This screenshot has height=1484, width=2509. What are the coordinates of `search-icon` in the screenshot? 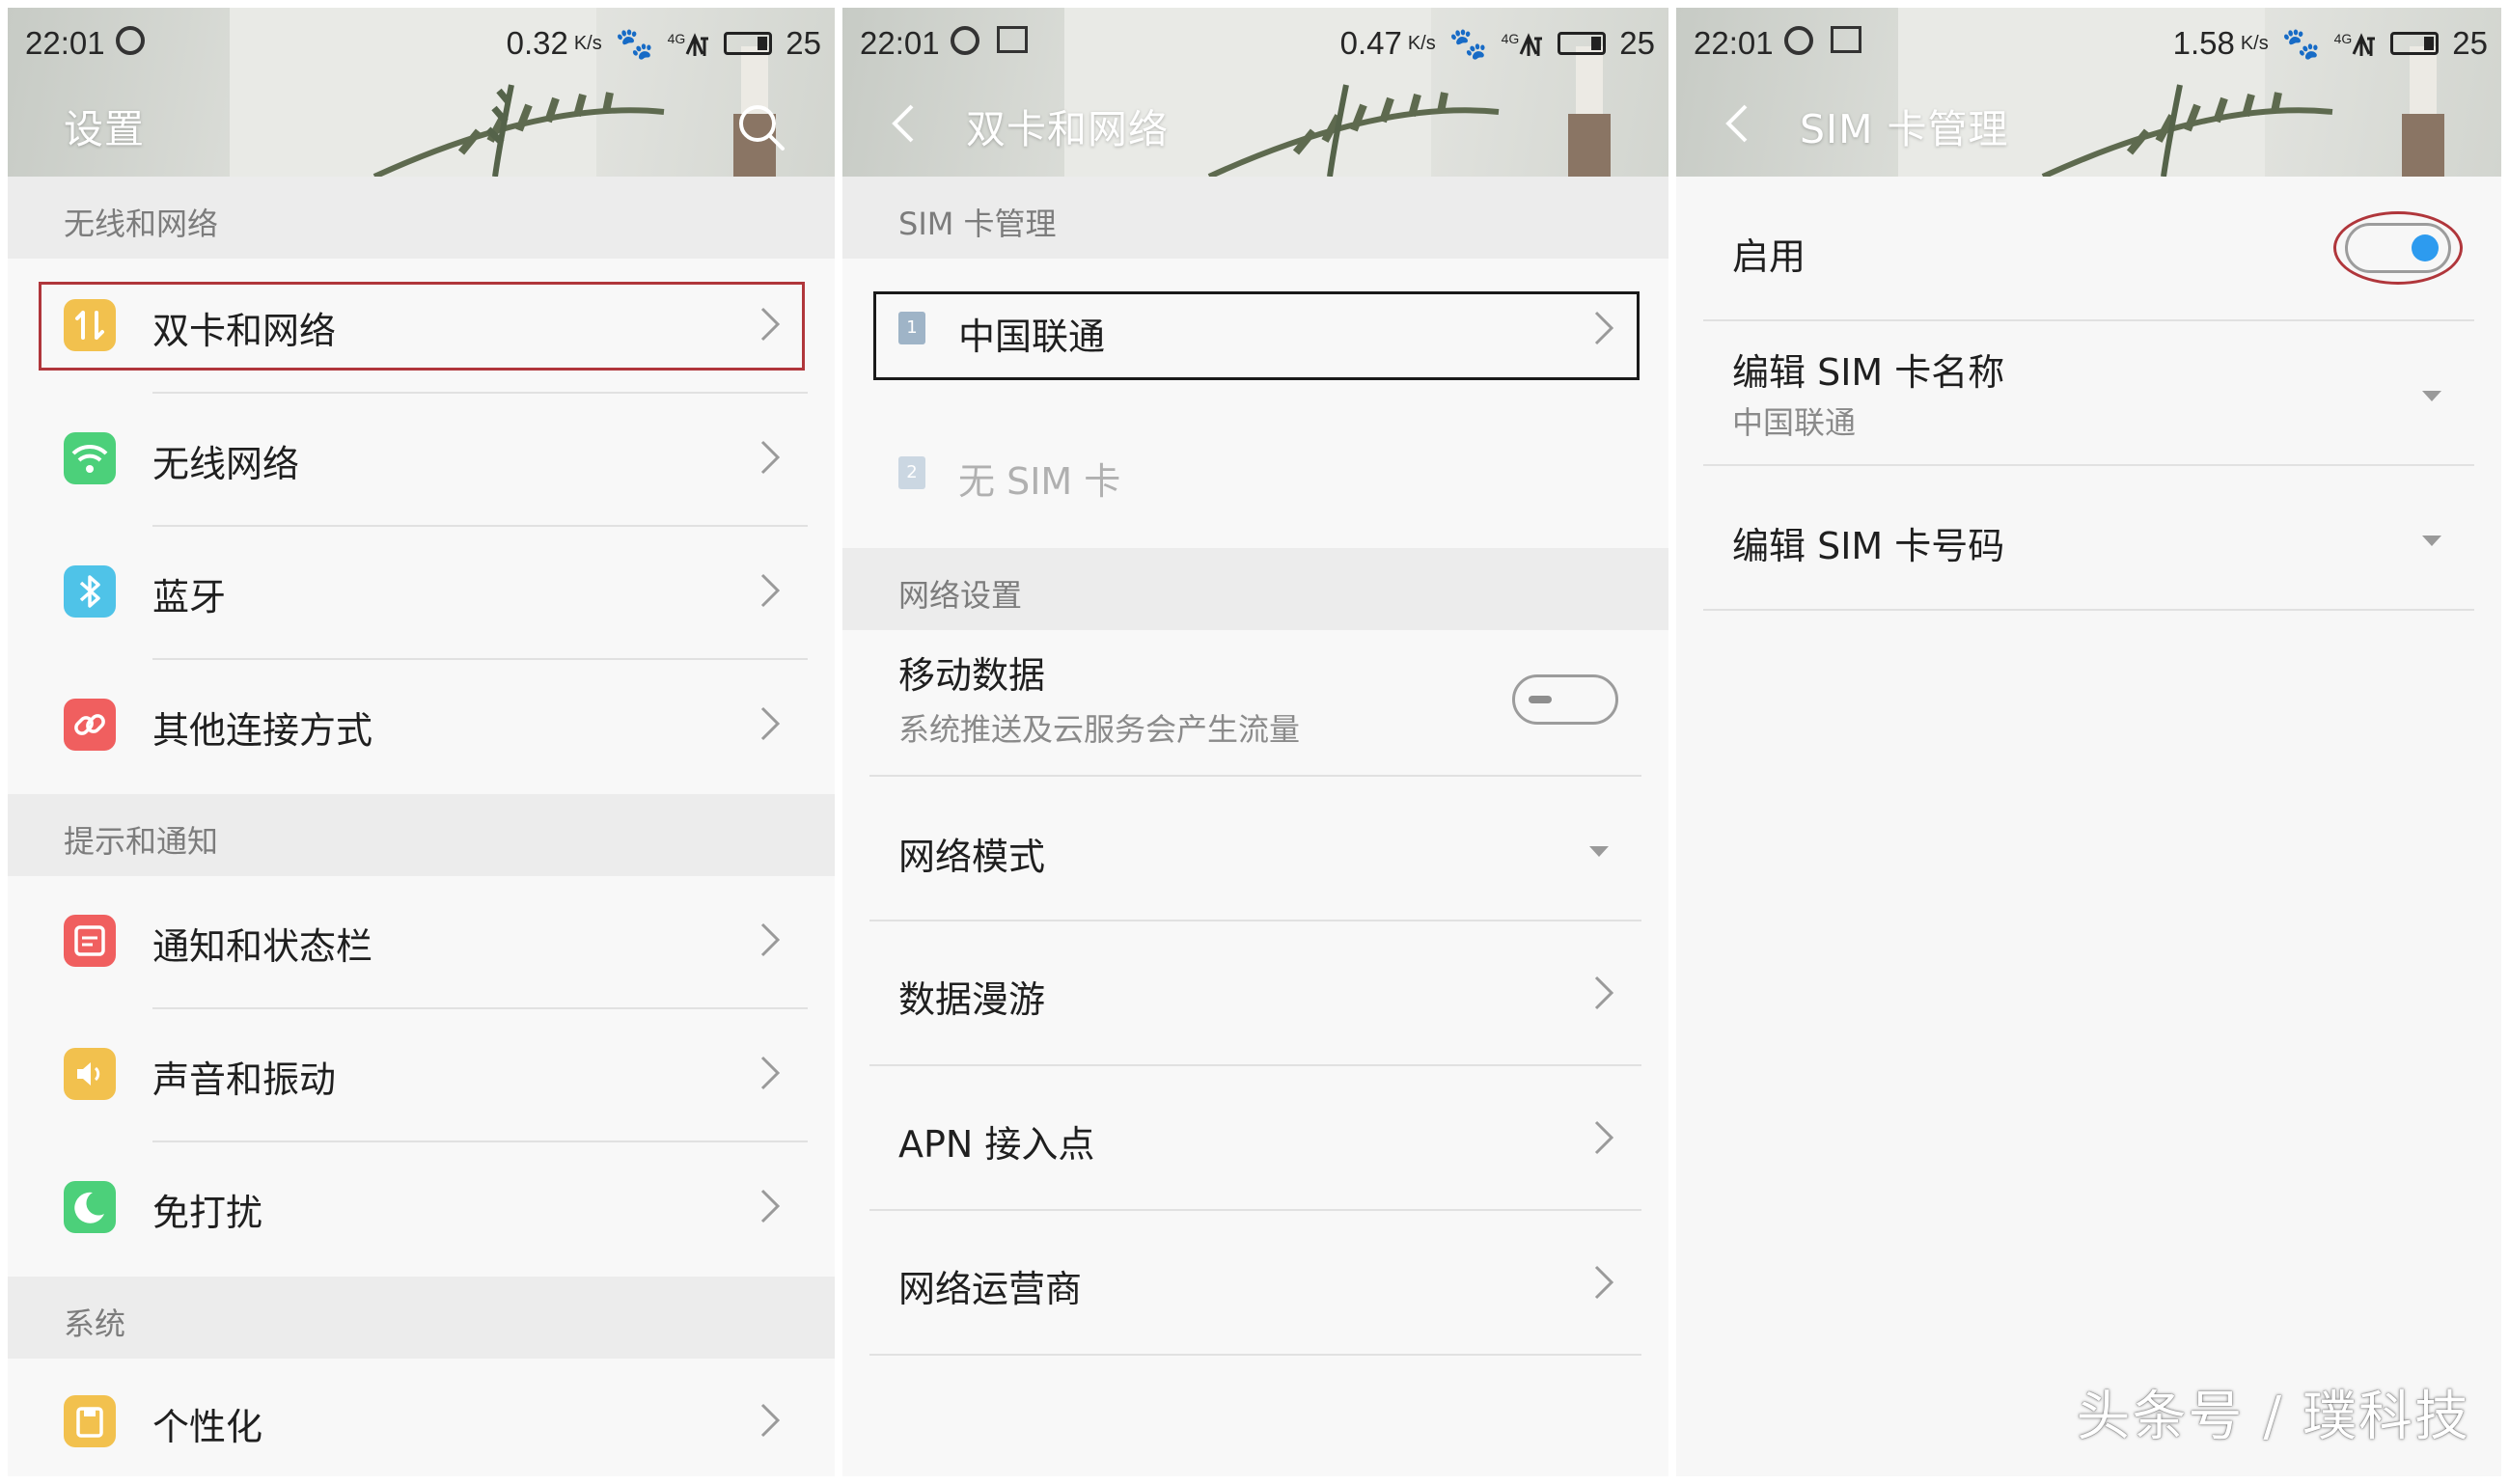 It's located at (760, 126).